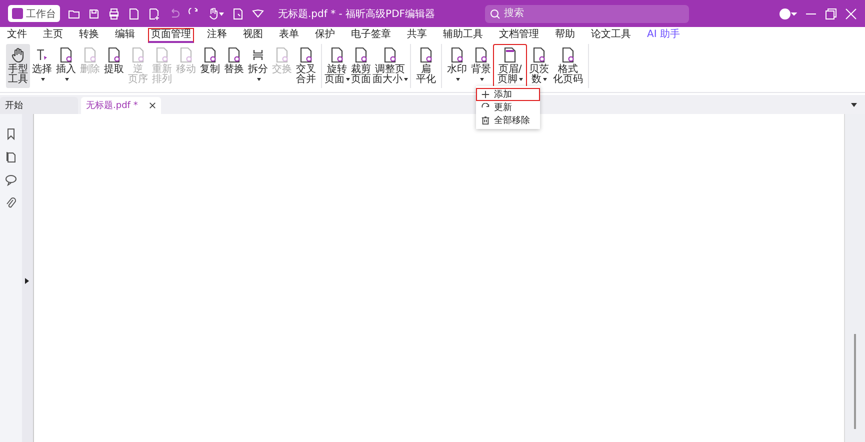  Describe the element at coordinates (42, 66) in the screenshot. I see `ribbon-tool-button: 选择` at that location.